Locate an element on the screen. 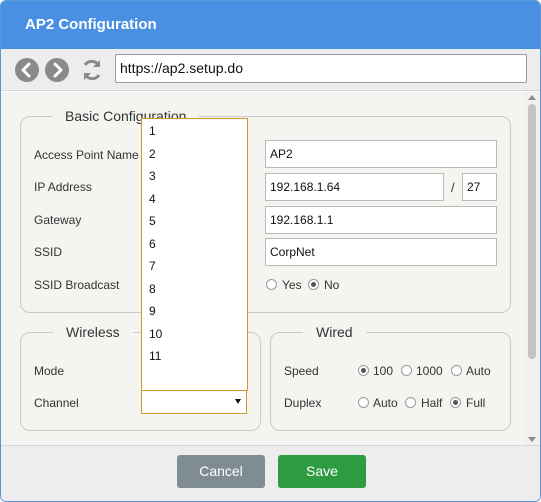 This screenshot has height=502, width=541. duplex-full-label: Full is located at coordinates (476, 403).